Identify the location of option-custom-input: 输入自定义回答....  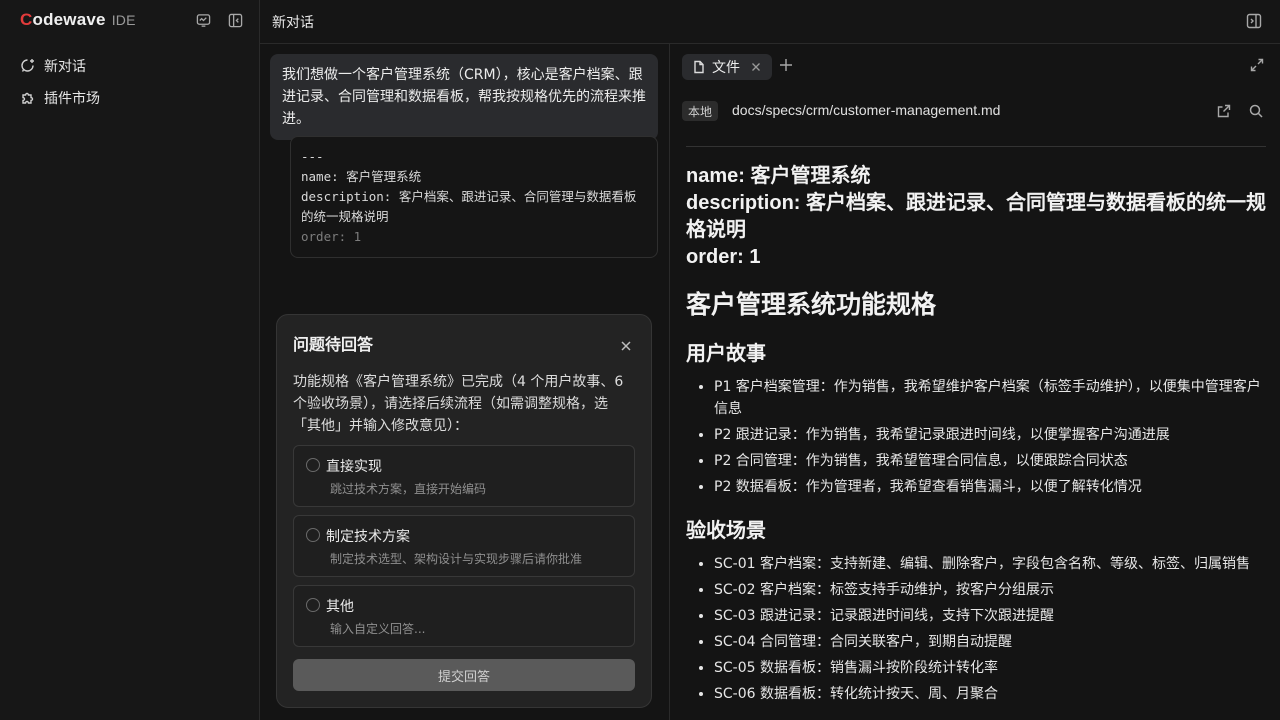
(377, 628).